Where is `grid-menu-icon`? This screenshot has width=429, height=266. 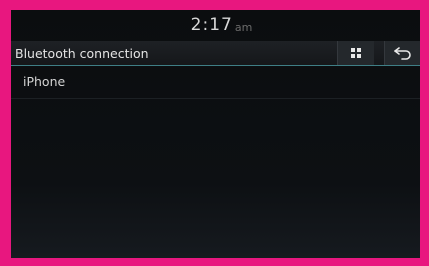
grid-menu-icon is located at coordinates (356, 53).